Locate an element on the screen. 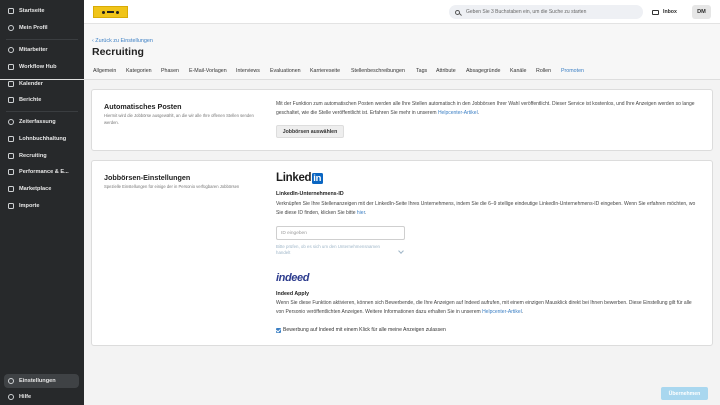 This screenshot has height=405, width=720. linkedin-help-link: hier is located at coordinates (361, 213).